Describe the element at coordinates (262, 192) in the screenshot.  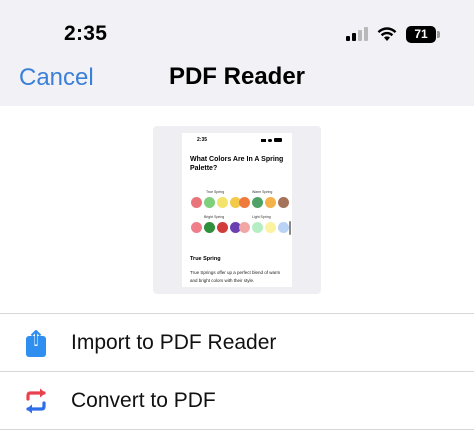
I see `preview-group-label: Warm Spring` at that location.